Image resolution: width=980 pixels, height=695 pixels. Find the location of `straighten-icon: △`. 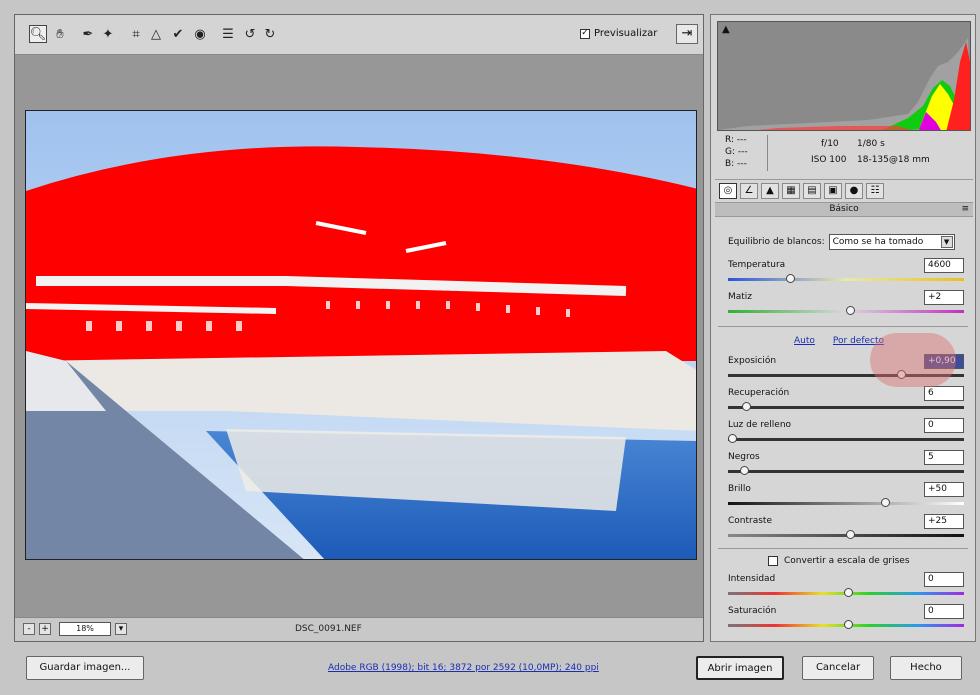

straighten-icon: △ is located at coordinates (156, 34).